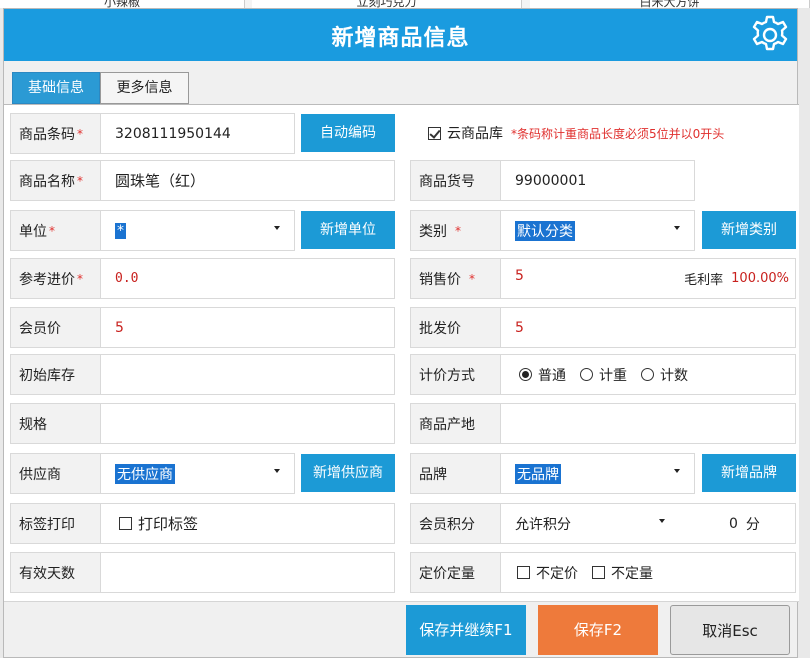  What do you see at coordinates (618, 133) in the screenshot?
I see `barcode-weight-note: *条码称计重商品长度必须5位并以0开头` at bounding box center [618, 133].